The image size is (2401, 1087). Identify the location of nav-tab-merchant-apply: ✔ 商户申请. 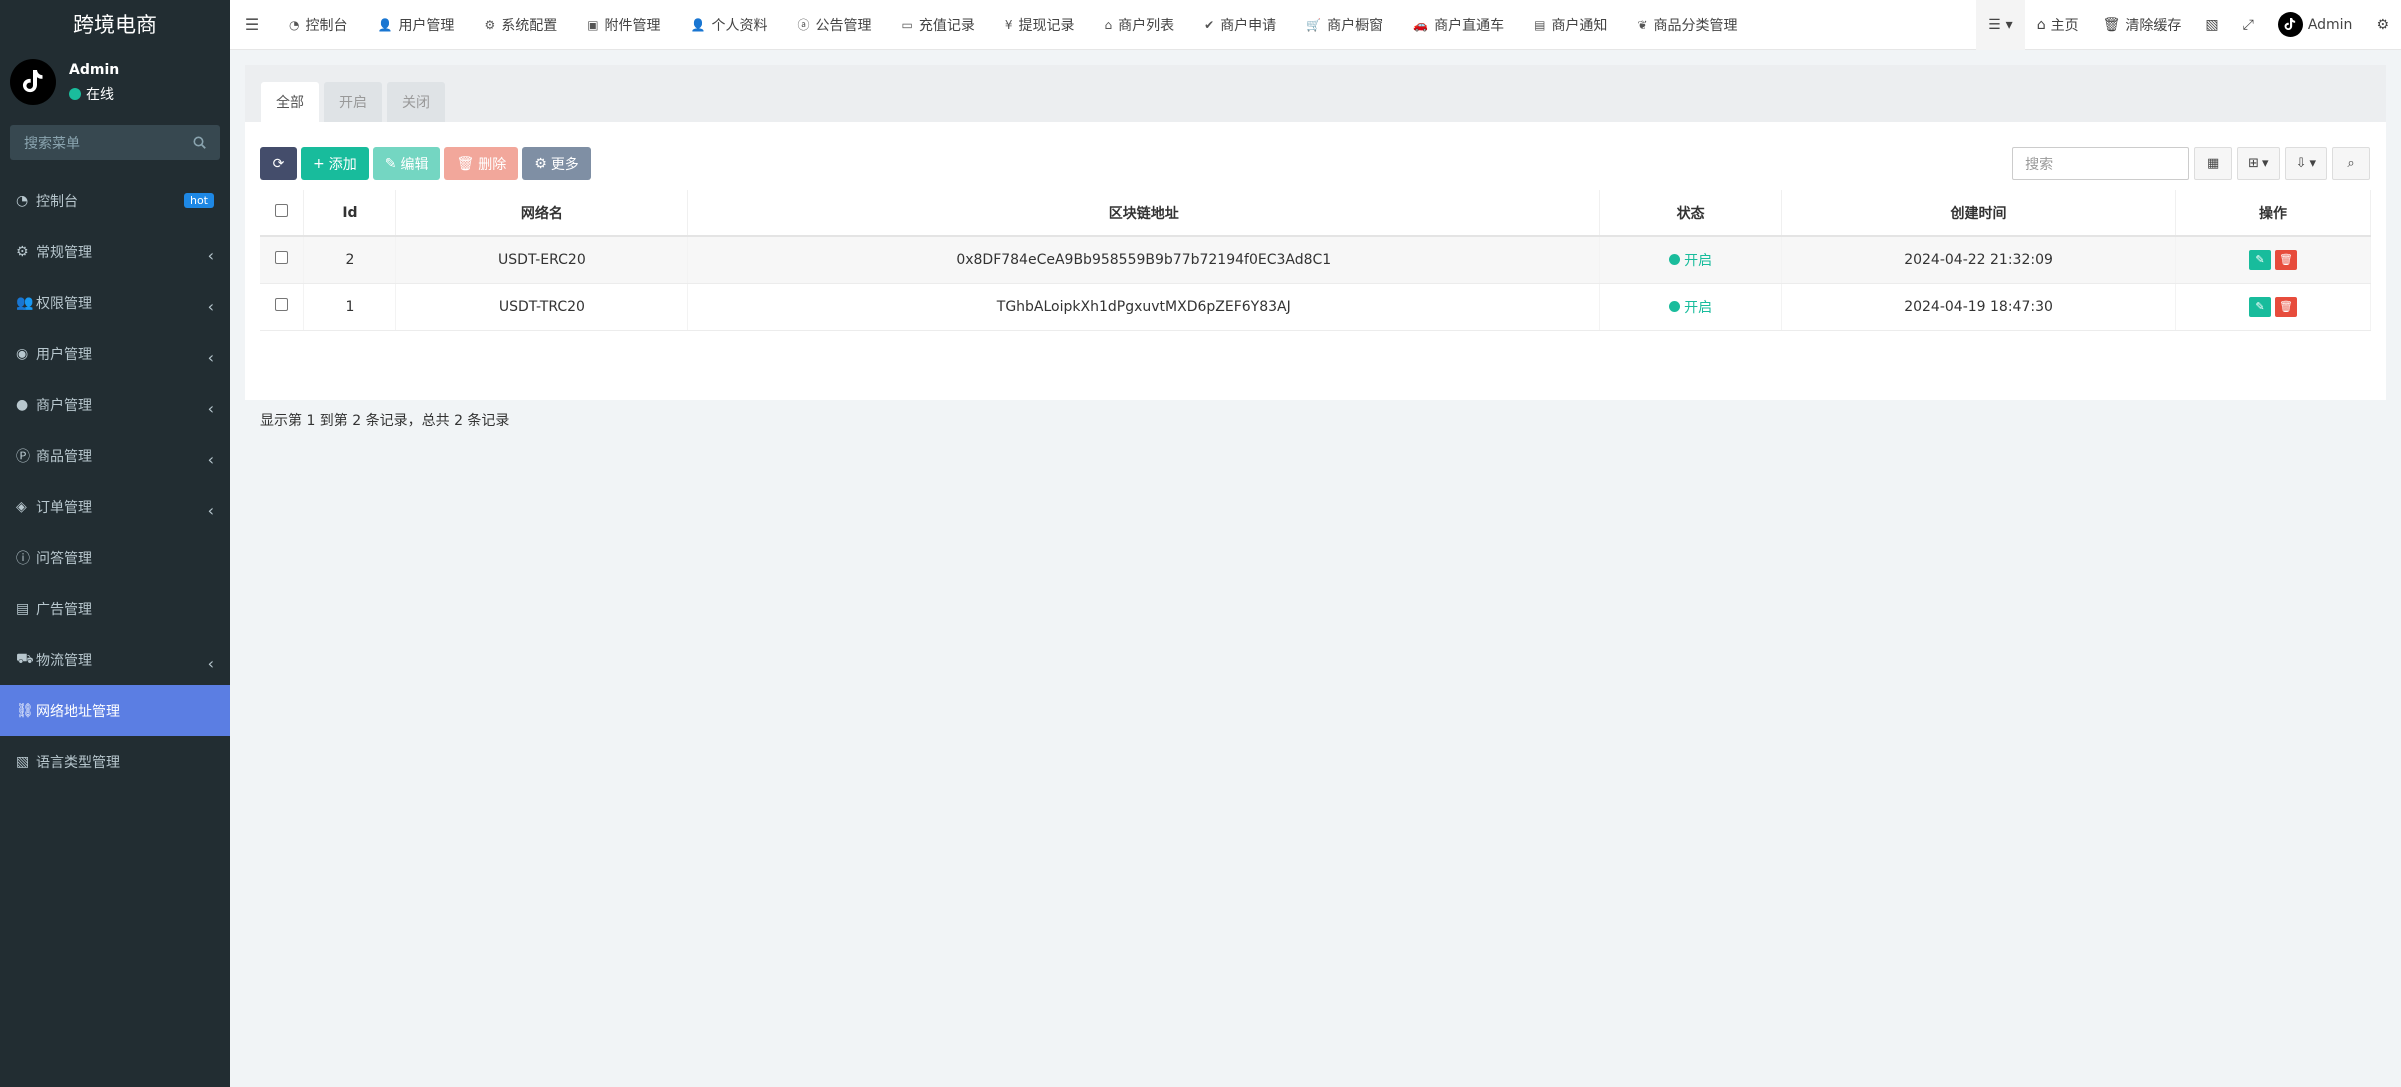
(1240, 25).